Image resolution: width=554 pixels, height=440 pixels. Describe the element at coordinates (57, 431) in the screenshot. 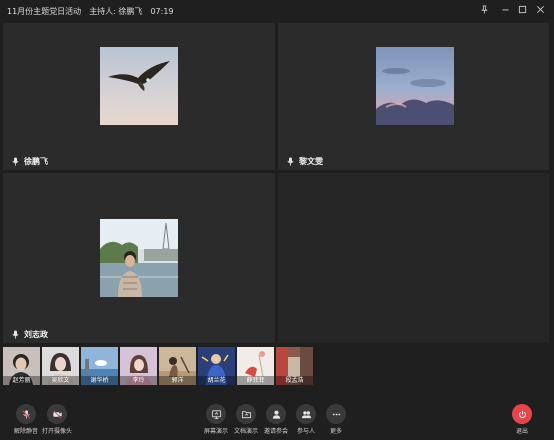

I see `camera-label: 打开摄像头` at that location.